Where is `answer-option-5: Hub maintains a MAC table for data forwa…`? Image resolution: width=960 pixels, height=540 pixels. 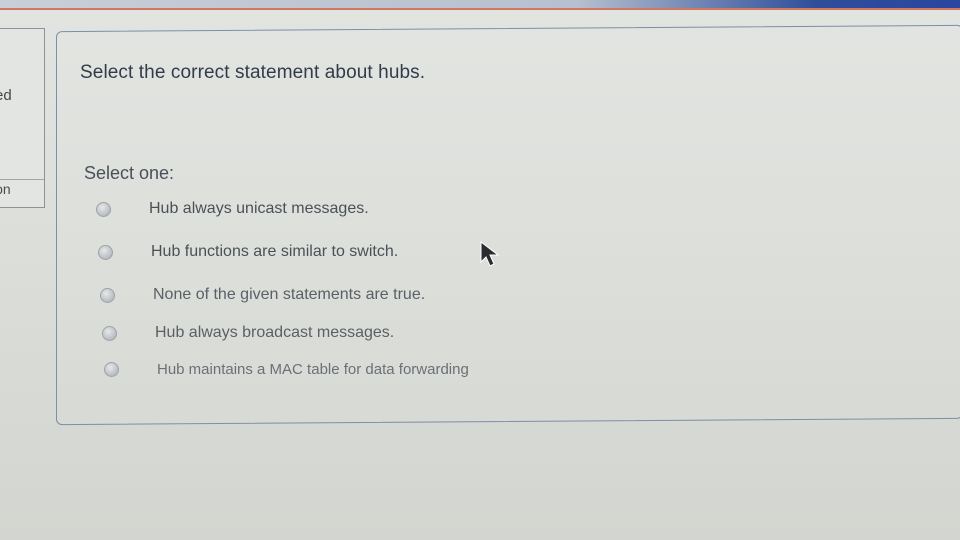
answer-option-5: Hub maintains a MAC table for data forwa… is located at coordinates (286, 369).